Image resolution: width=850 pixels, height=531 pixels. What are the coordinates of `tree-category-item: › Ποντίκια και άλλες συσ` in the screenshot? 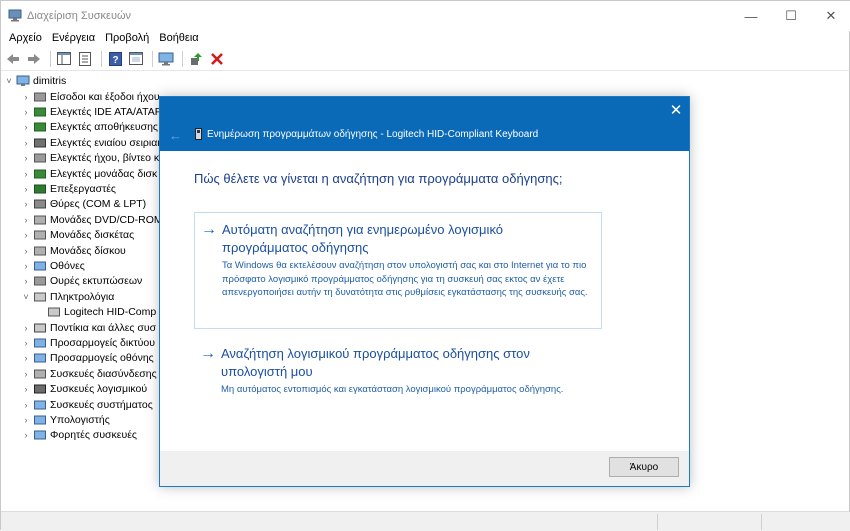 It's located at (89, 327).